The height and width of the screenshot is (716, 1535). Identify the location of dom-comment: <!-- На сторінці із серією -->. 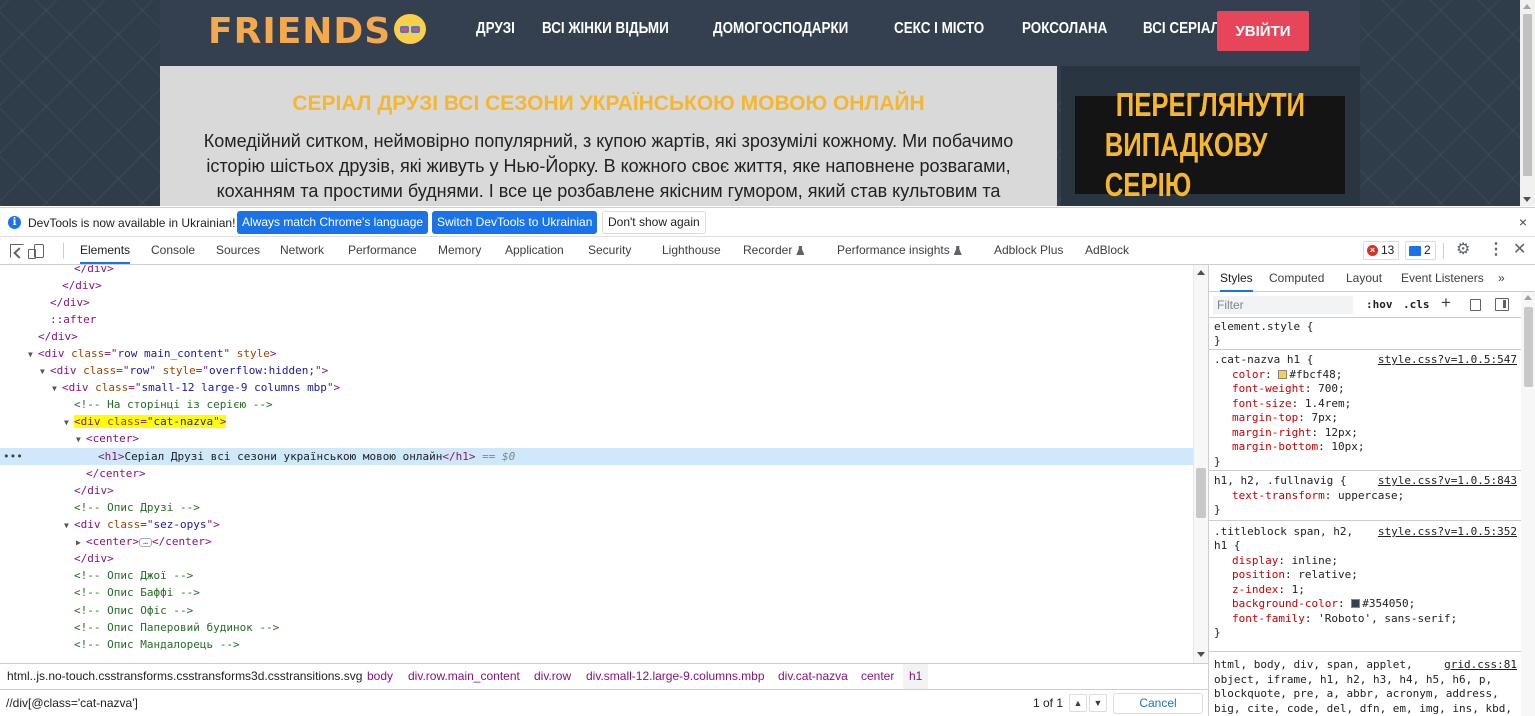
(596, 404).